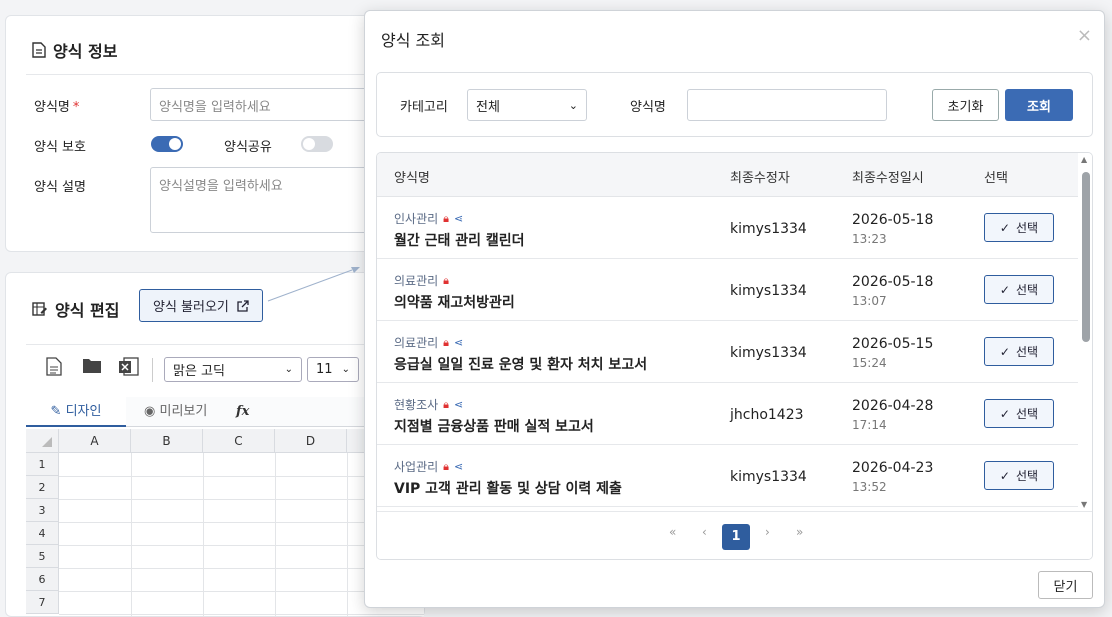  What do you see at coordinates (233, 369) in the screenshot?
I see `font-family-select: 맑은 고딕 ⌄` at bounding box center [233, 369].